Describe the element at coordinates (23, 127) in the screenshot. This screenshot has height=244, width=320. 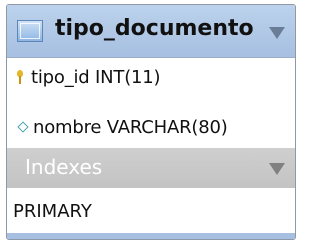
I see `column-diamond-icon` at that location.